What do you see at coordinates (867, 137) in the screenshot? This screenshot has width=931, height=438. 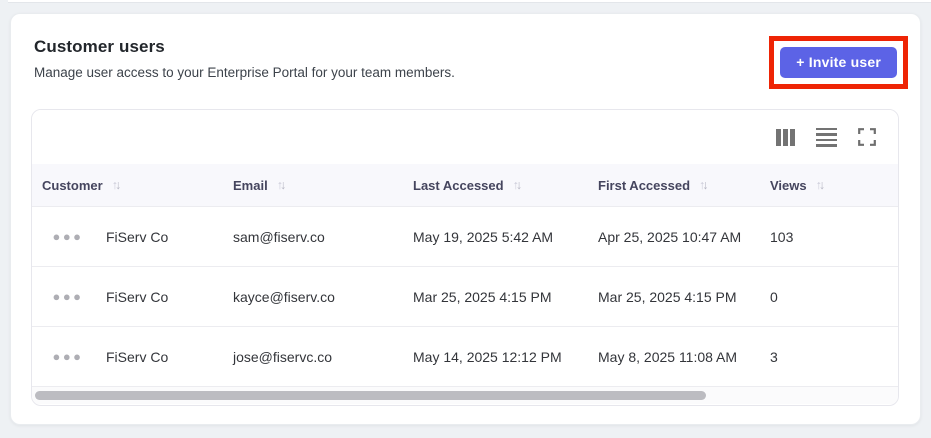 I see `fullscreen-icon` at bounding box center [867, 137].